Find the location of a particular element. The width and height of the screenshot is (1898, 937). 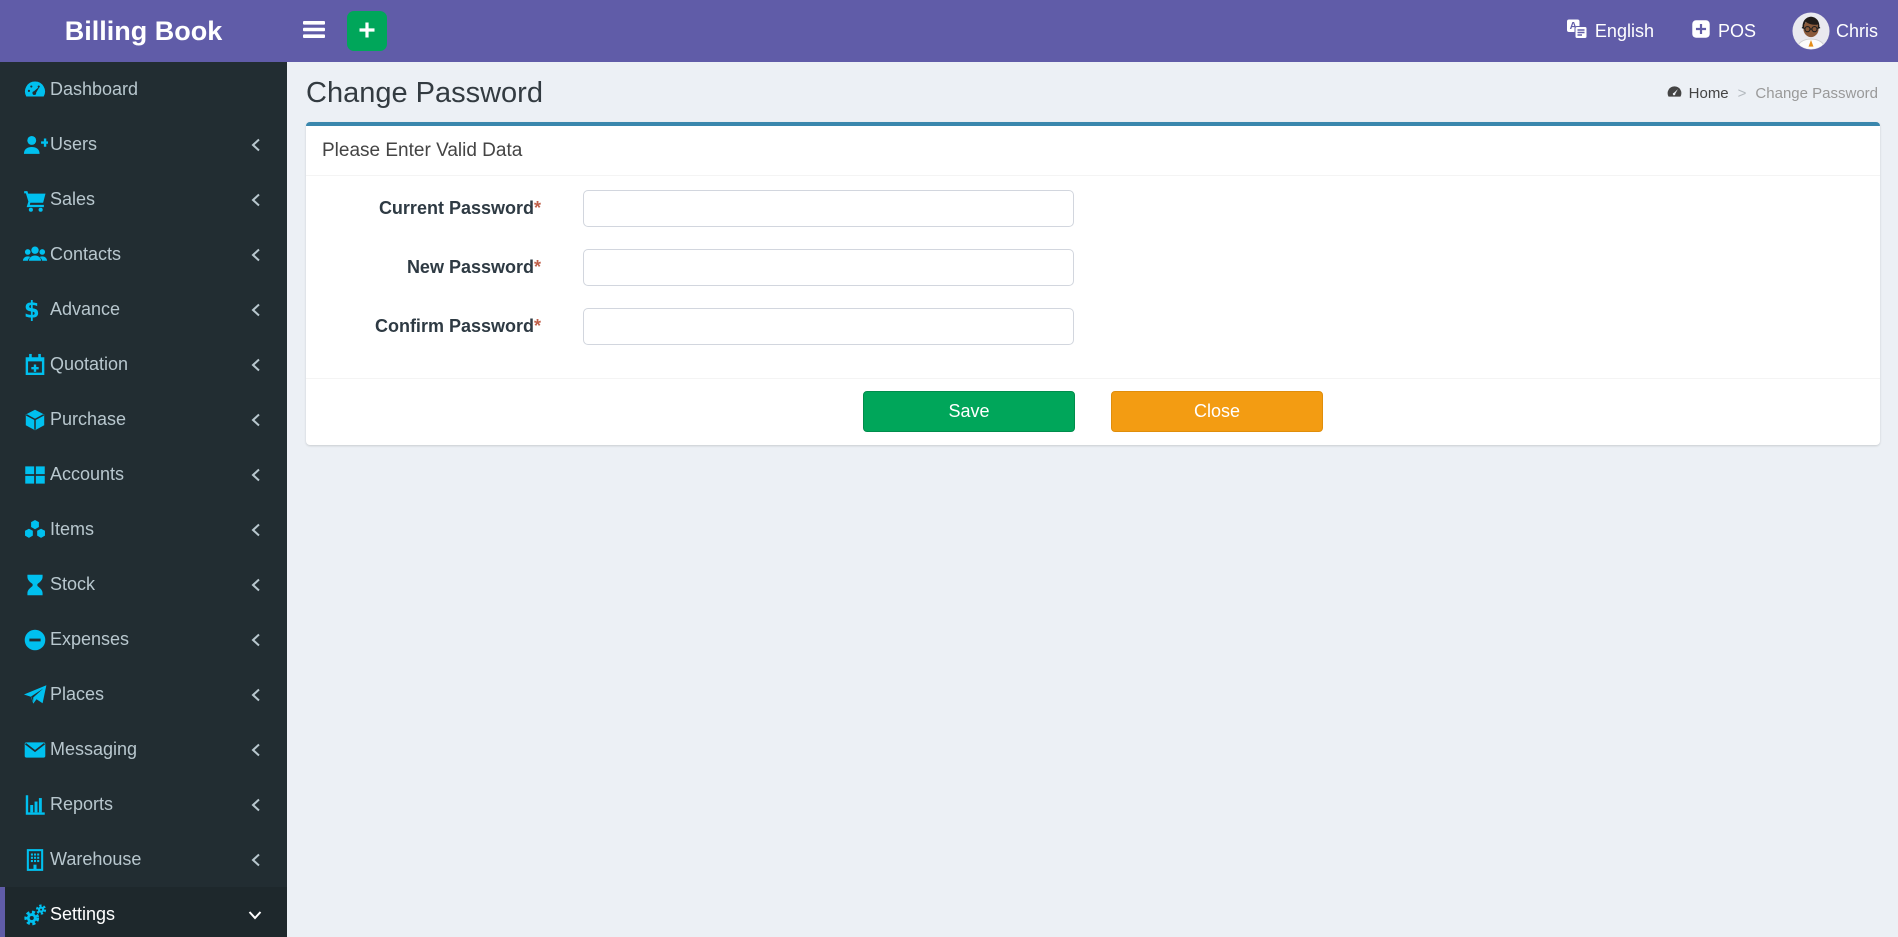

sidebar-item-label: Warehouse is located at coordinates (96, 859).